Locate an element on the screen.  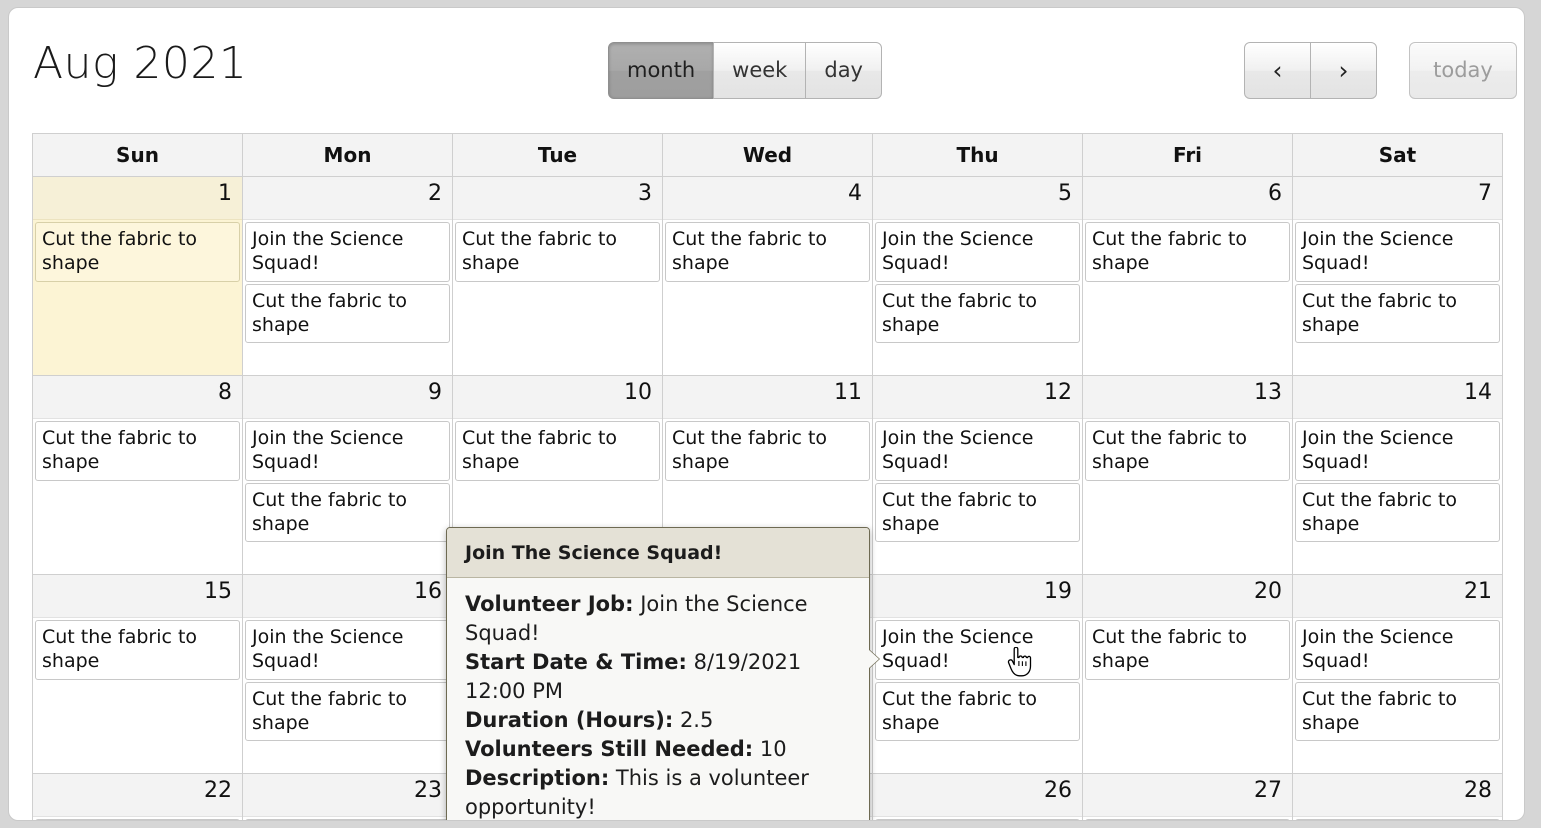
tooltip-field-value: 2.5 is located at coordinates (696, 719).